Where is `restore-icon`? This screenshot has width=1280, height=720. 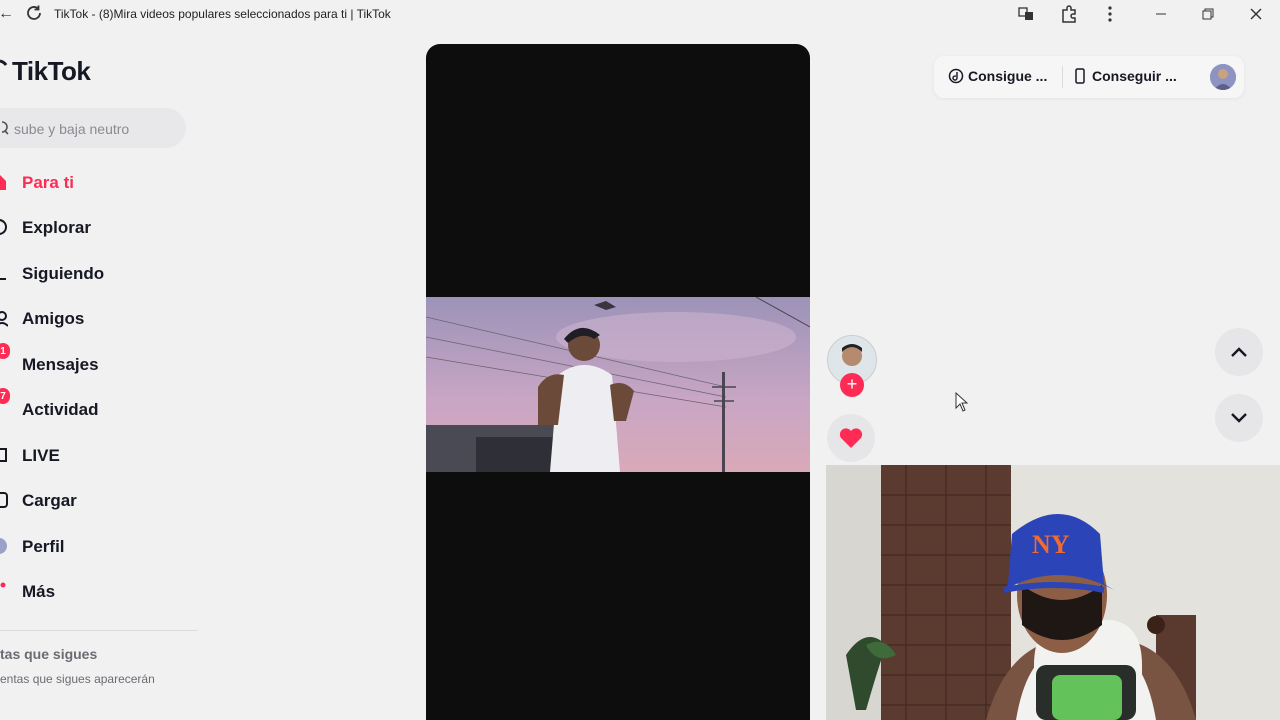
restore-icon is located at coordinates (1208, 14).